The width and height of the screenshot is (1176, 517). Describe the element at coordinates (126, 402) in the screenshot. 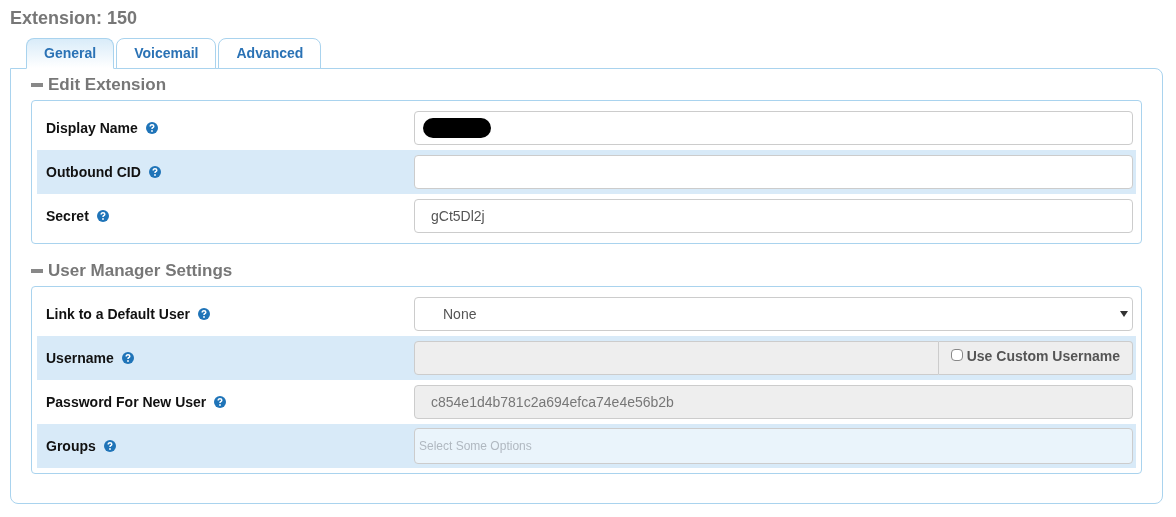

I see `field-label: Password For New User` at that location.